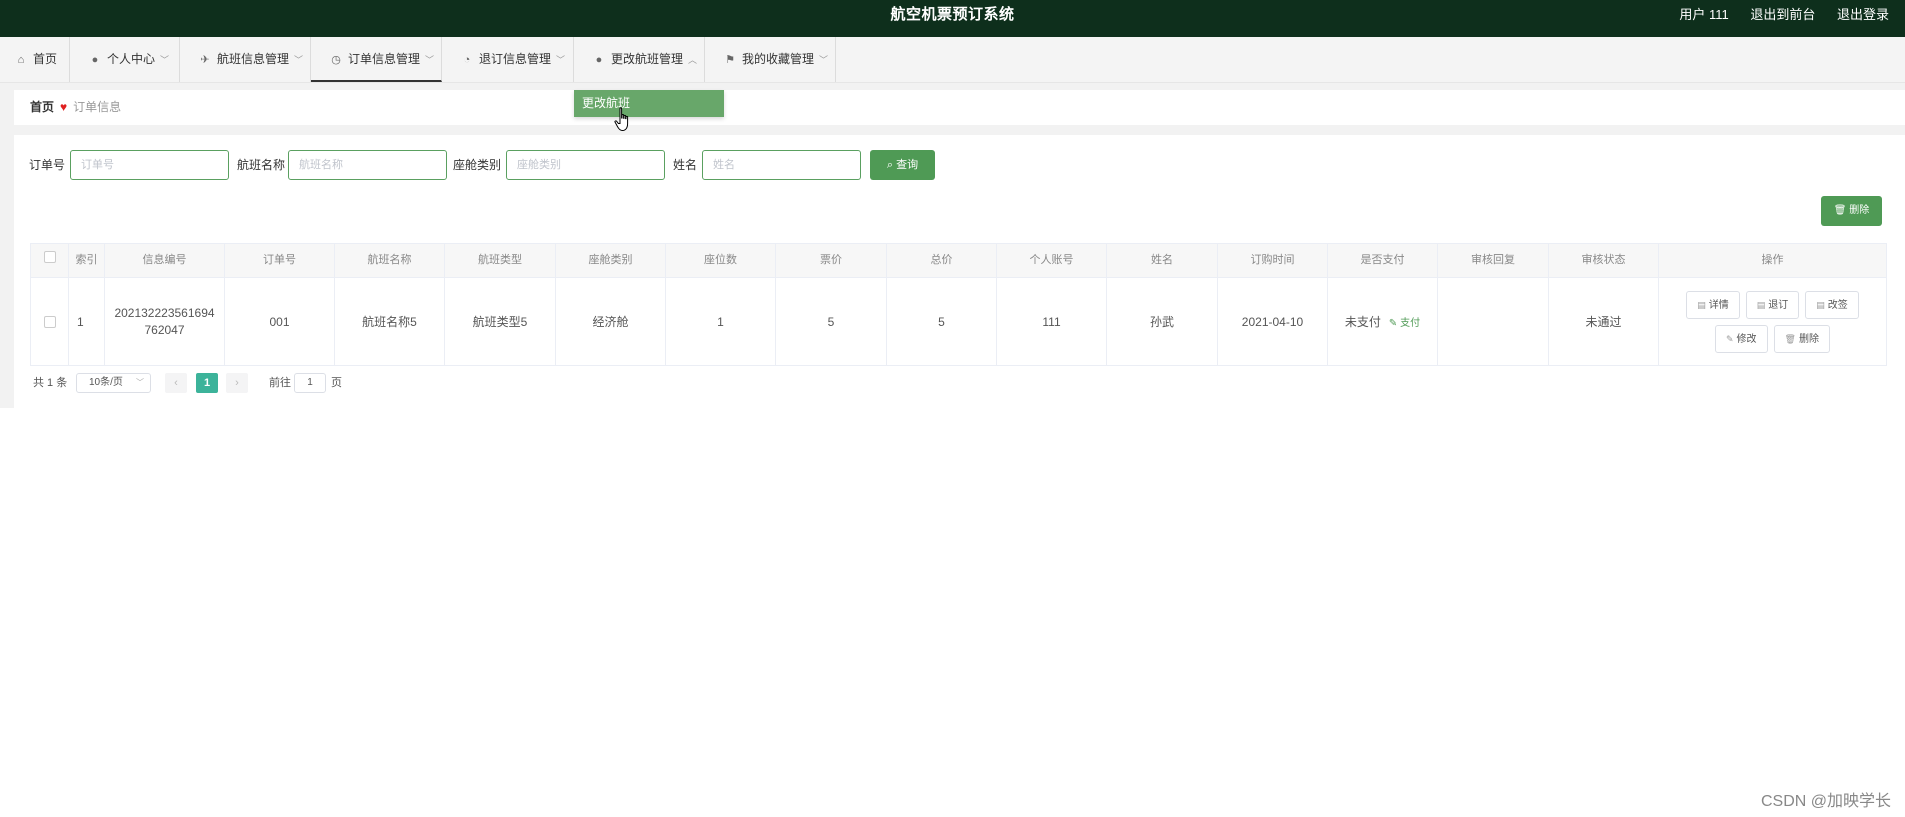 The height and width of the screenshot is (817, 1905). I want to click on select-all-checkbox, so click(49, 257).